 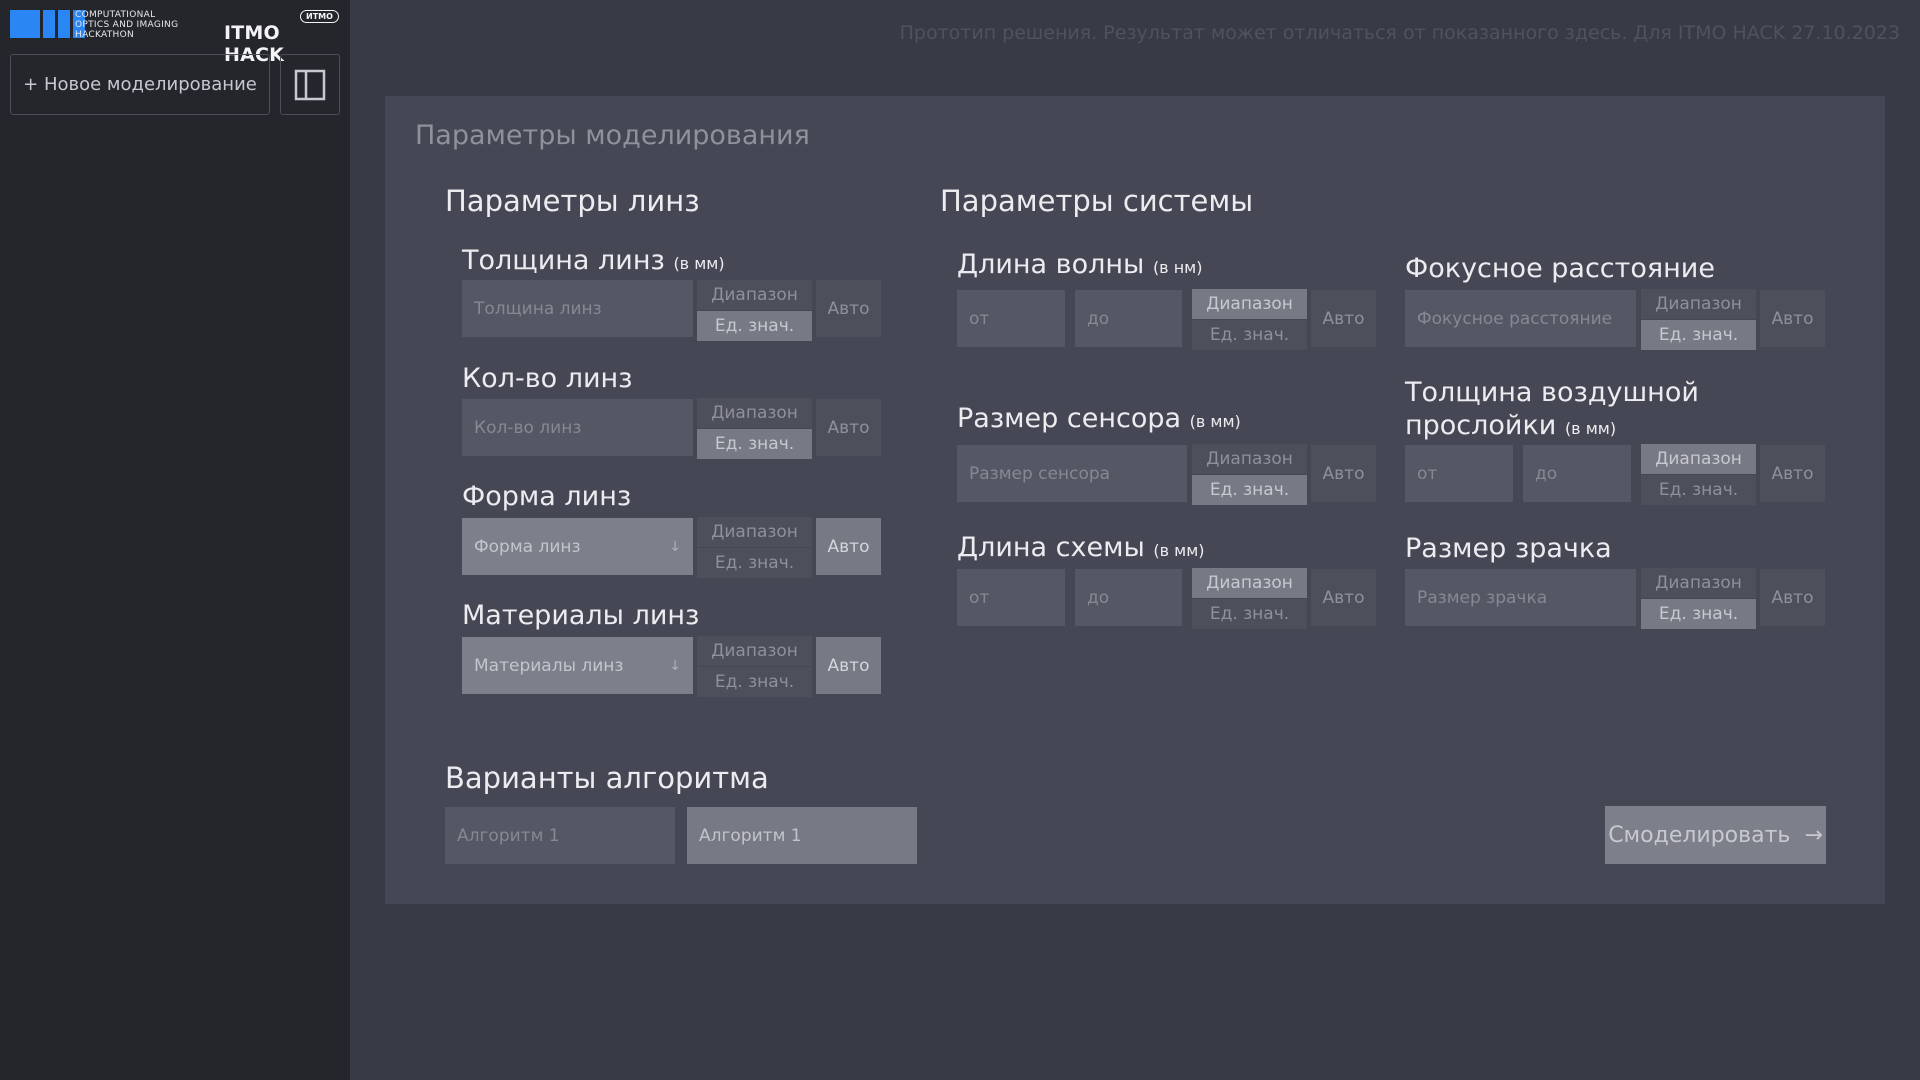 What do you see at coordinates (1051, 547) in the screenshot?
I see `scheme-length-label-text: Длина схемы` at bounding box center [1051, 547].